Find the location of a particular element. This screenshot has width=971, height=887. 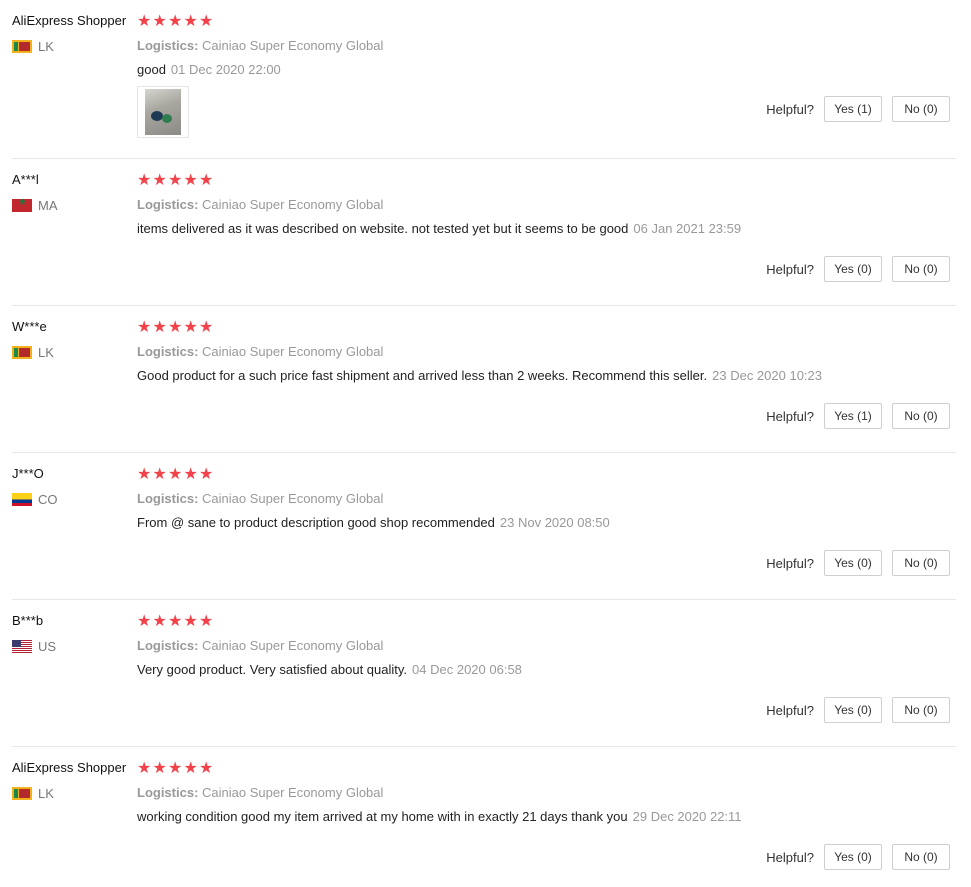

review-photo-image is located at coordinates (163, 112).